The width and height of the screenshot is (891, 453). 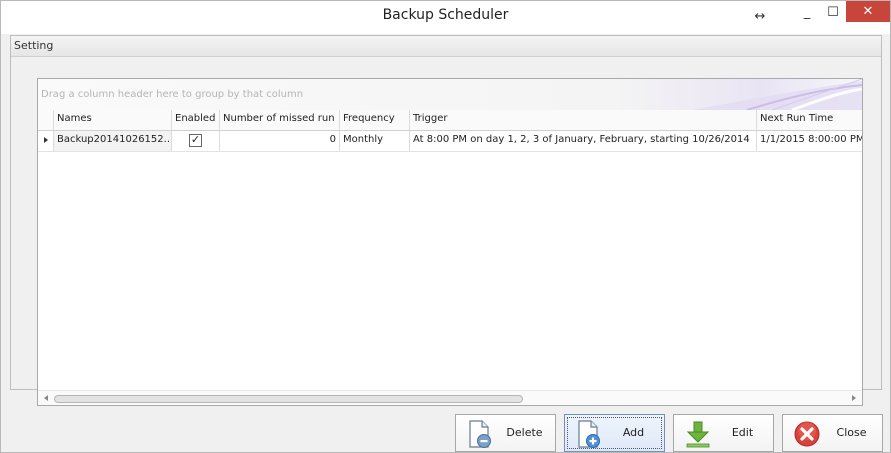 I want to click on red-x-circle-icon, so click(x=807, y=434).